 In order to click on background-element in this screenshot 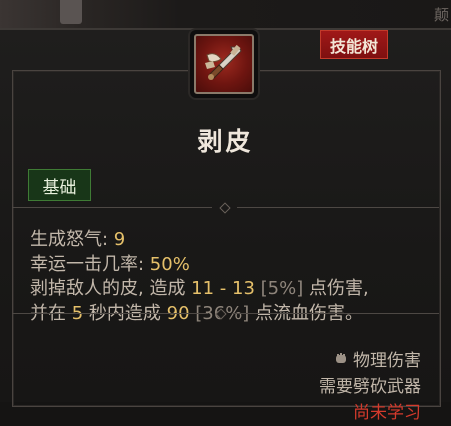, I will do `click(71, 12)`.